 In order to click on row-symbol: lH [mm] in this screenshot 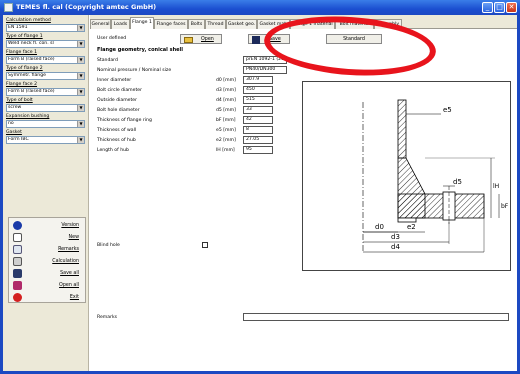, I will do `click(225, 150)`.